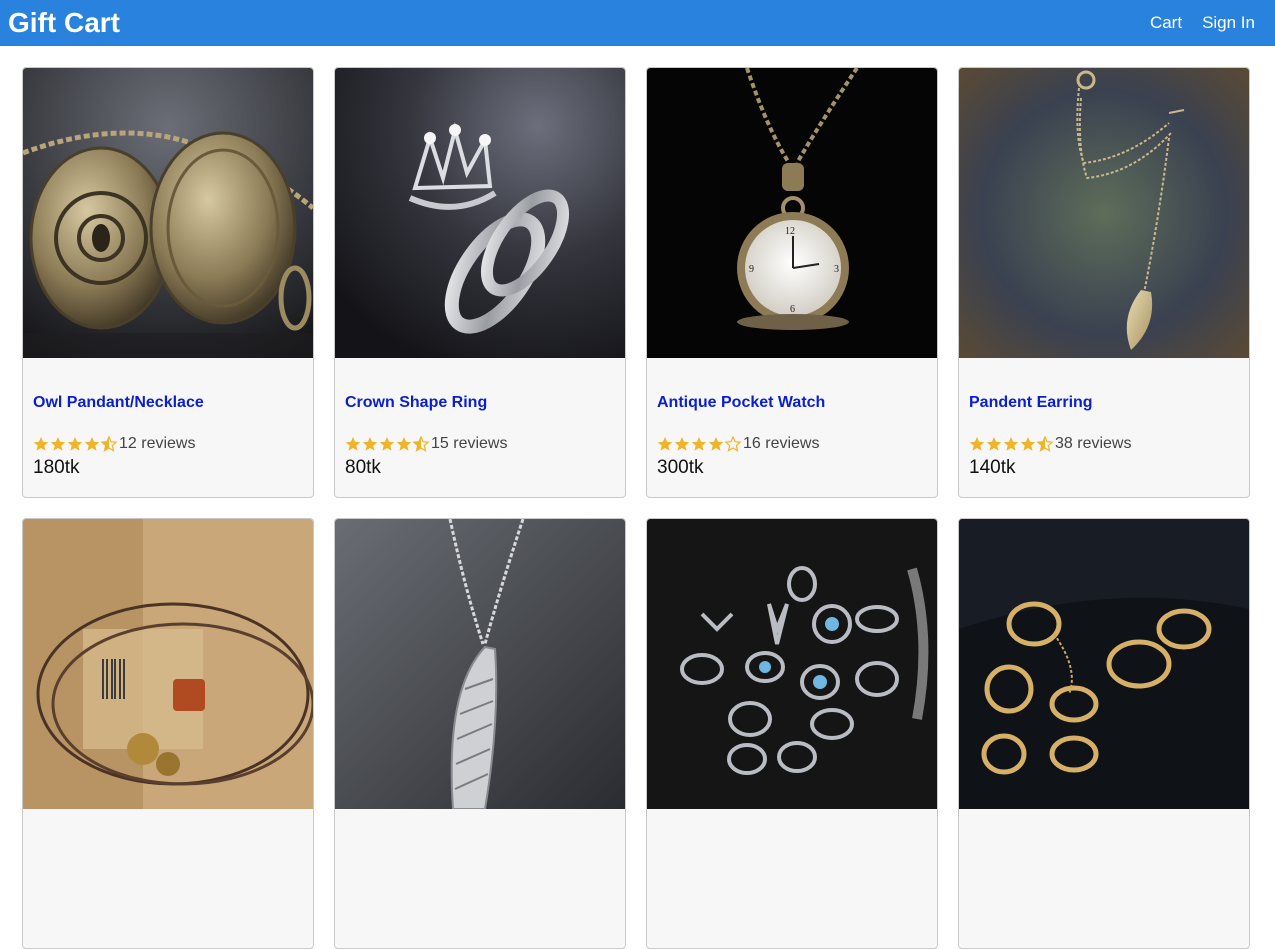  I want to click on product-rating: 16 reviews, so click(792, 444).